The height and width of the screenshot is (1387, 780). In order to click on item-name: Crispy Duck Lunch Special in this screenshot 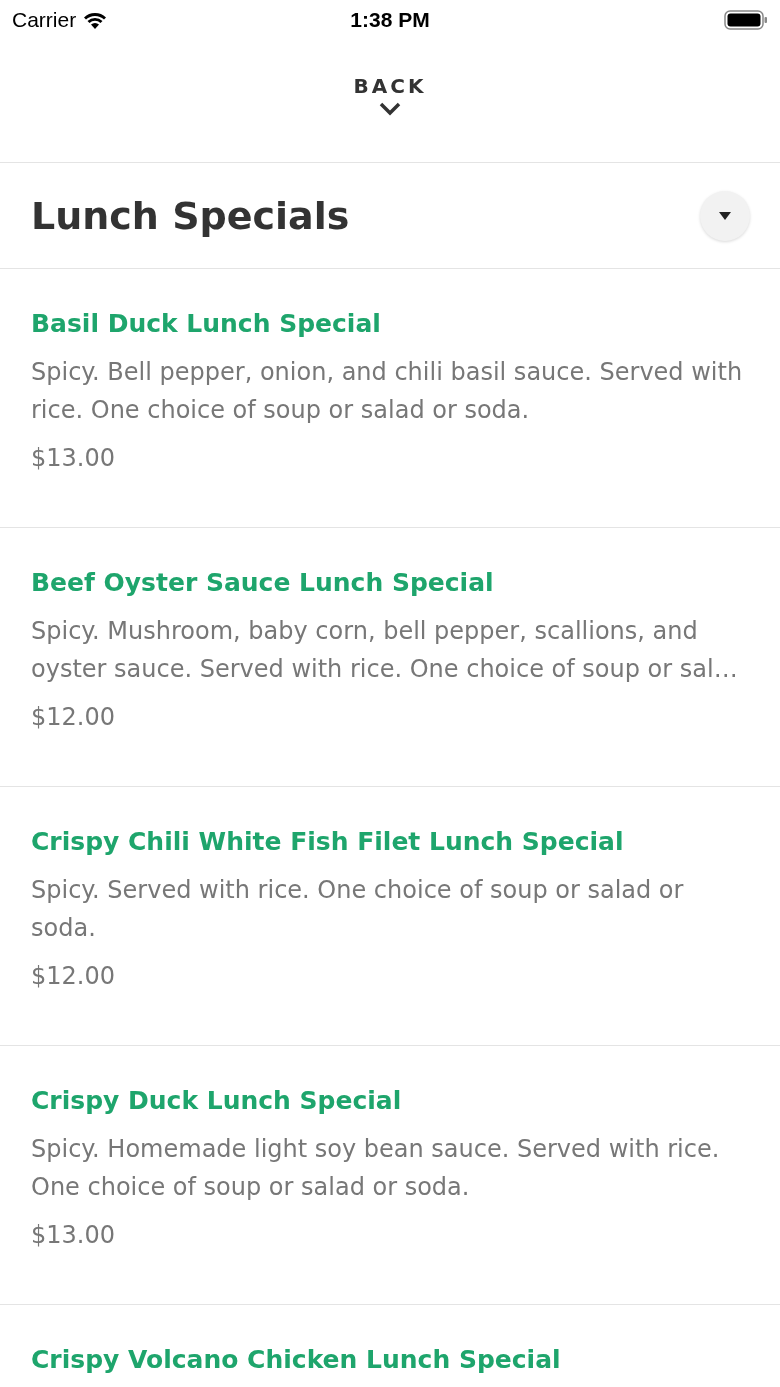, I will do `click(390, 1101)`.